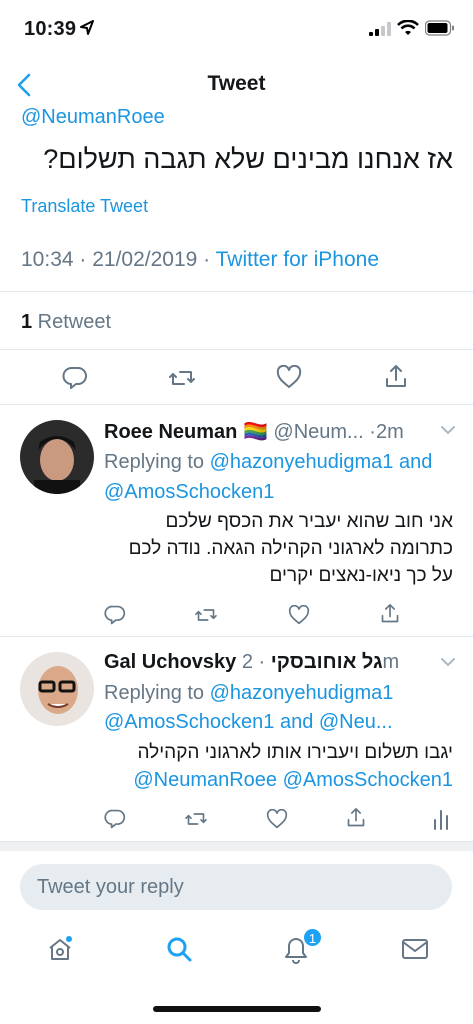 The image size is (473, 1024). I want to click on reply-input, so click(236, 887).